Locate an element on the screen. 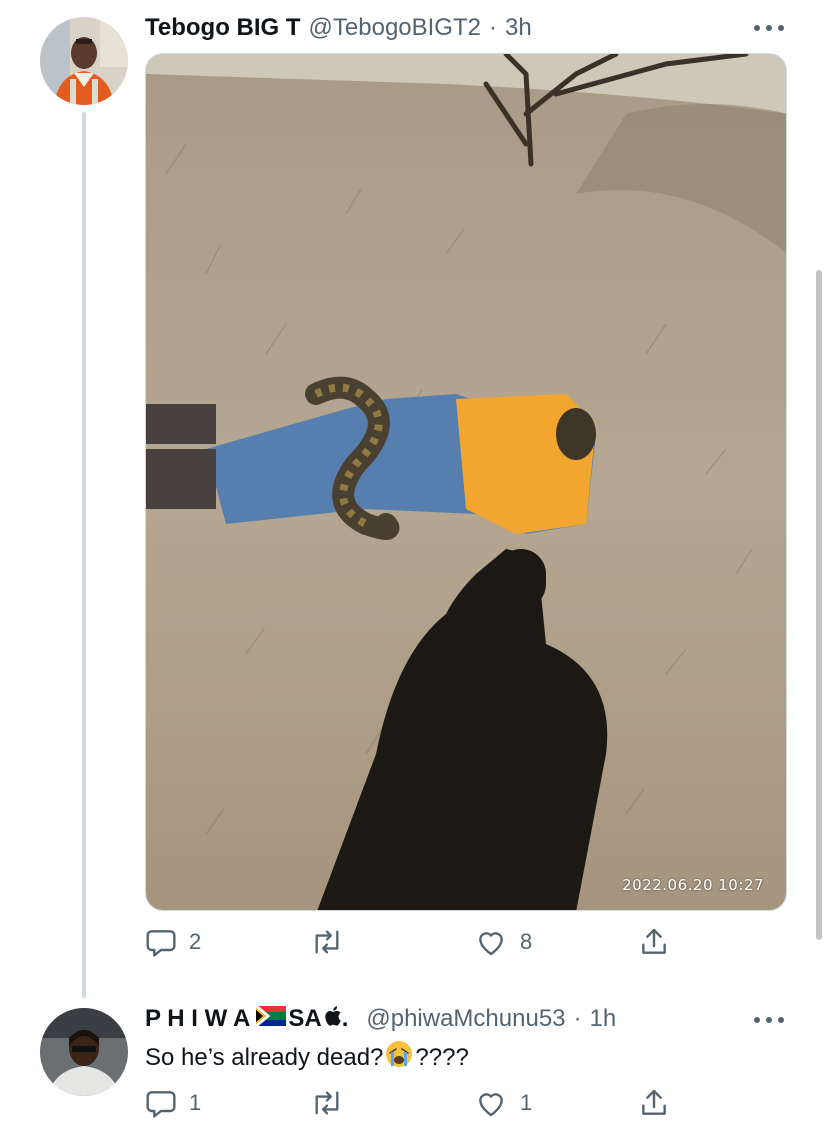 Image resolution: width=827 pixels, height=1133 pixels. display-name: P H I W A is located at coordinates (197, 1019).